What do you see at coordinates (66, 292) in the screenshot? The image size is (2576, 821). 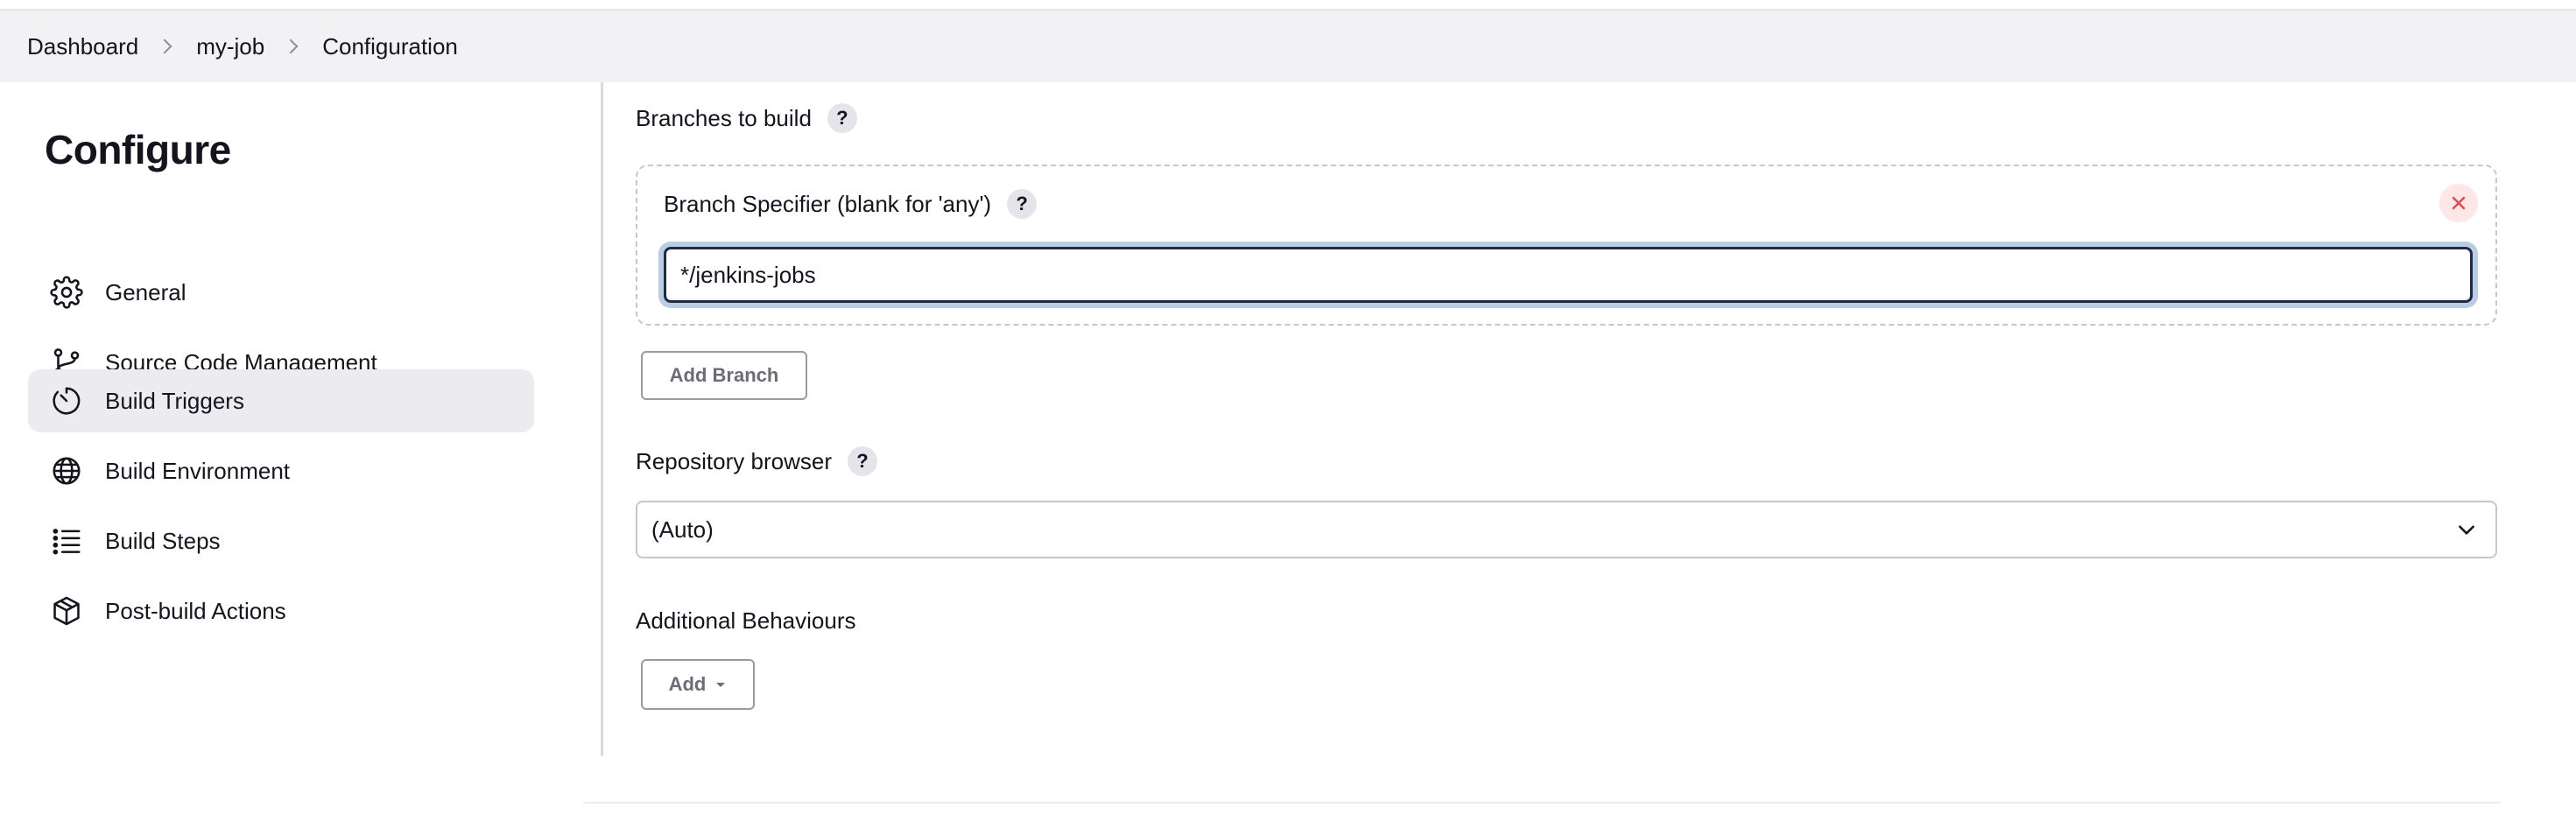 I see `gear-icon` at bounding box center [66, 292].